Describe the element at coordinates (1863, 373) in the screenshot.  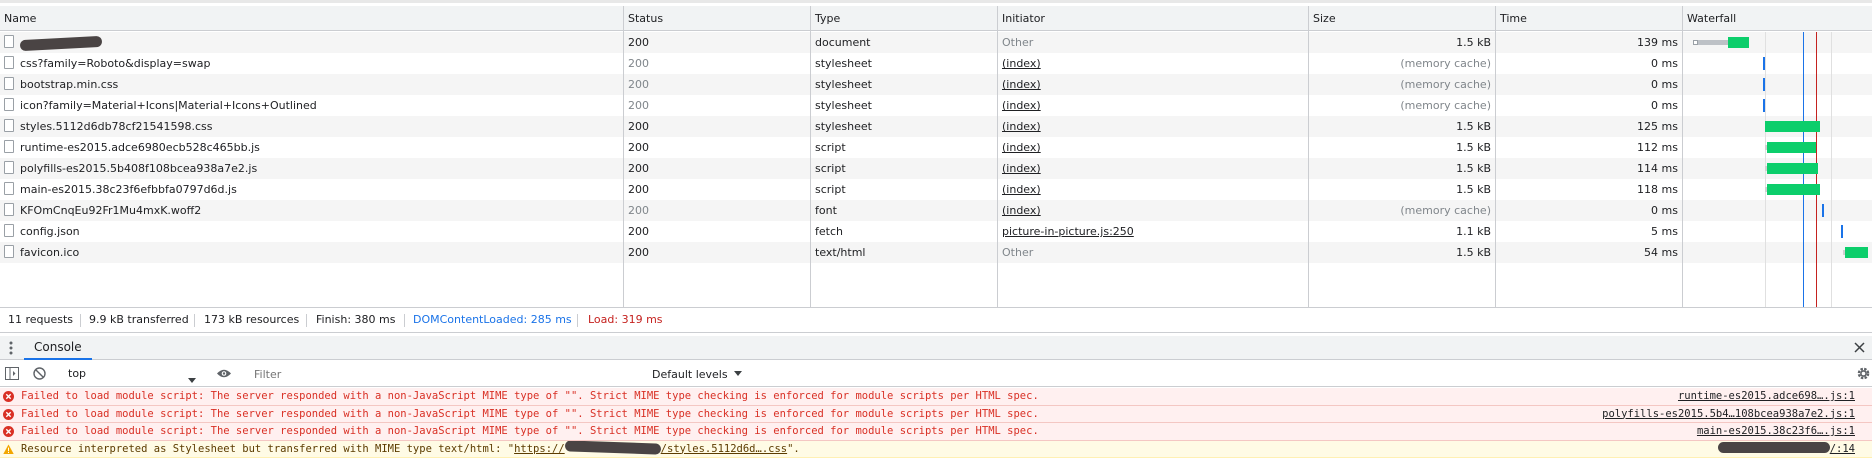
I see `console-settings-gear-icon` at that location.